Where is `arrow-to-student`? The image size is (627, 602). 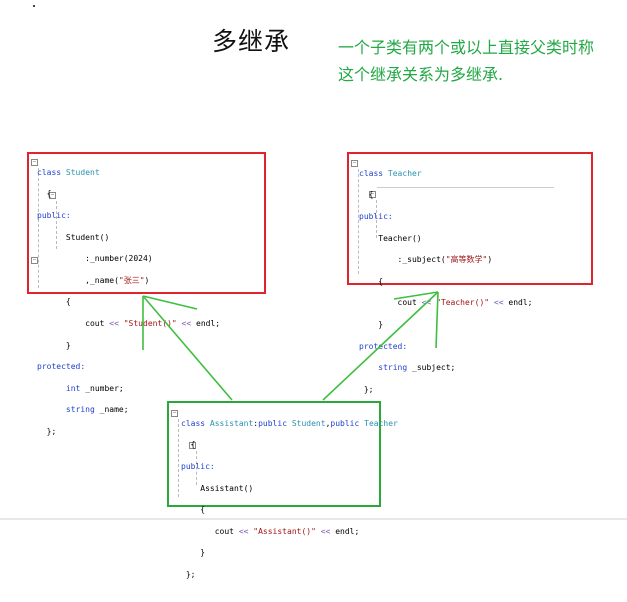 arrow-to-student is located at coordinates (187, 348).